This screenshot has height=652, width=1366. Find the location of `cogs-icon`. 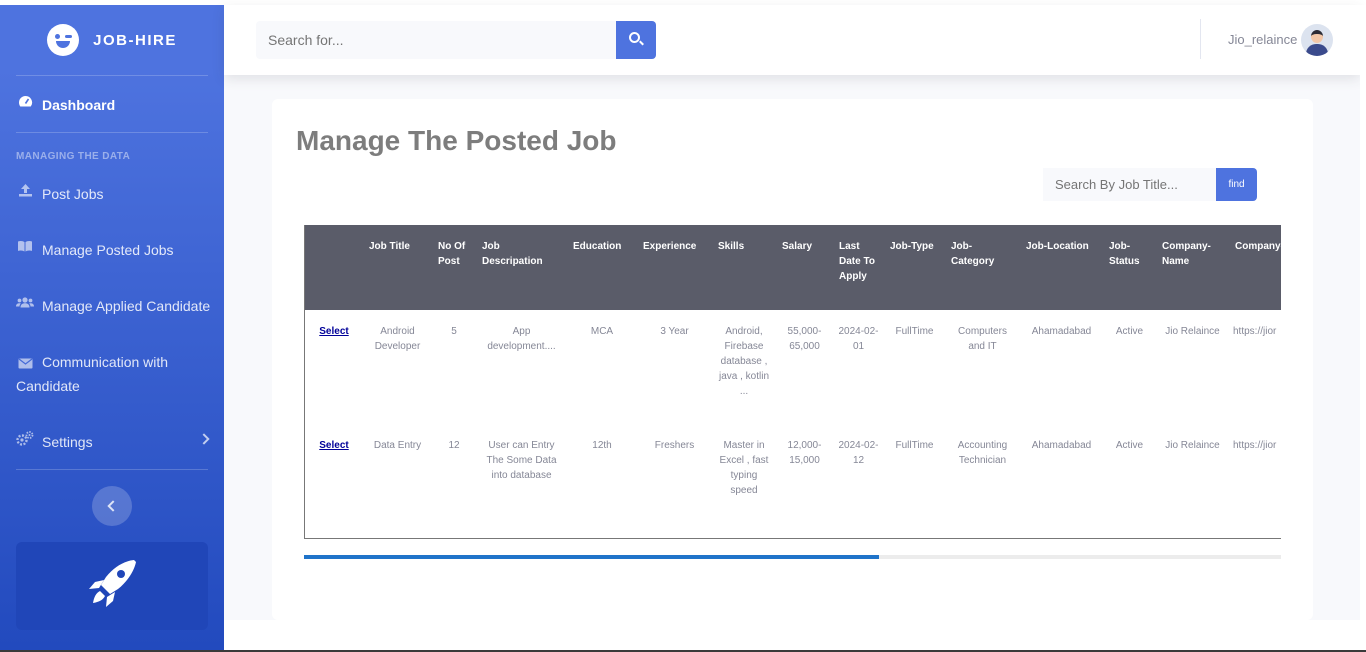

cogs-icon is located at coordinates (25, 438).